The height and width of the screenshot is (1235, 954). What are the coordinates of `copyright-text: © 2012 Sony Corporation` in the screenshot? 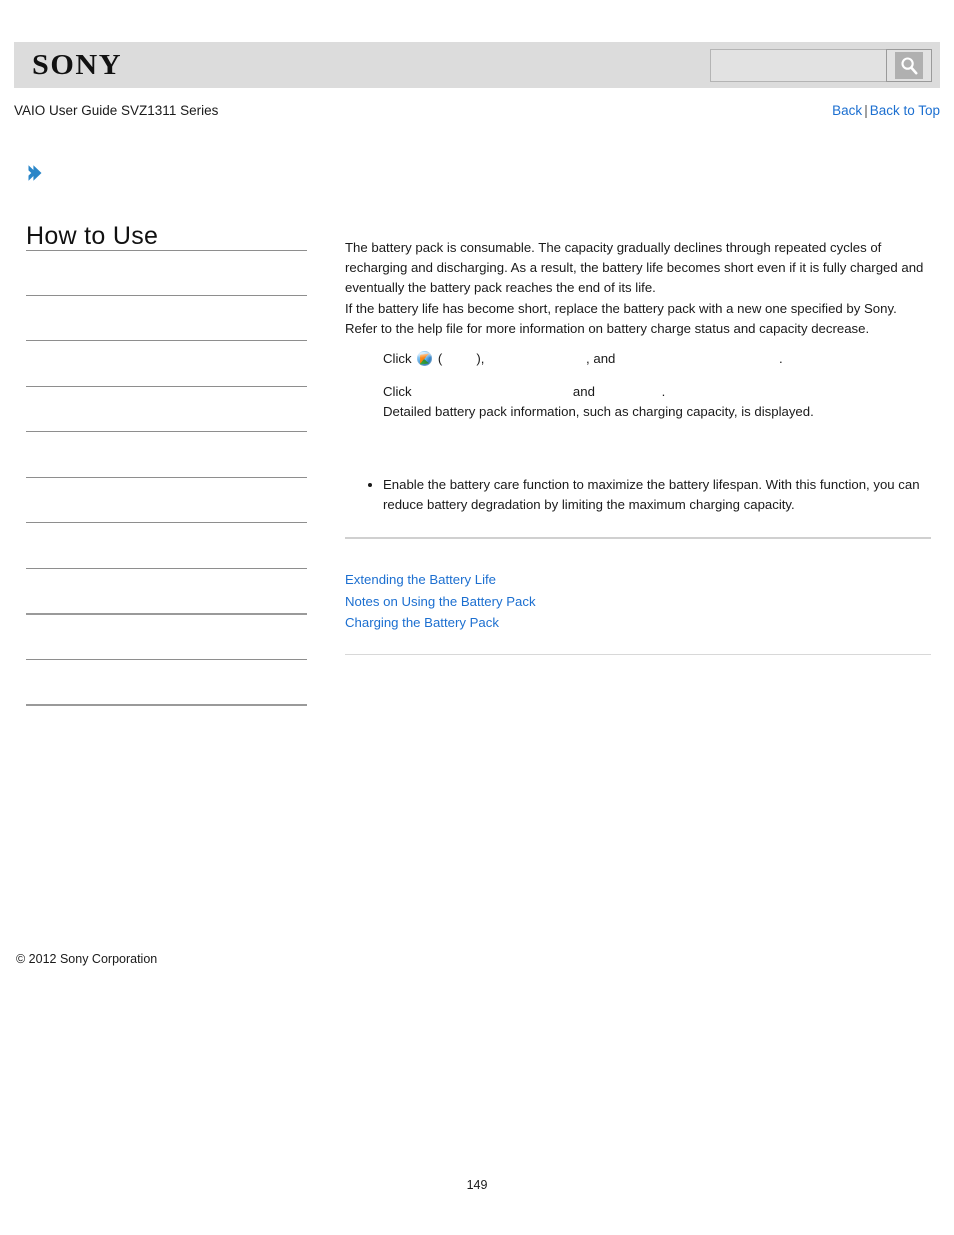 It's located at (87, 959).